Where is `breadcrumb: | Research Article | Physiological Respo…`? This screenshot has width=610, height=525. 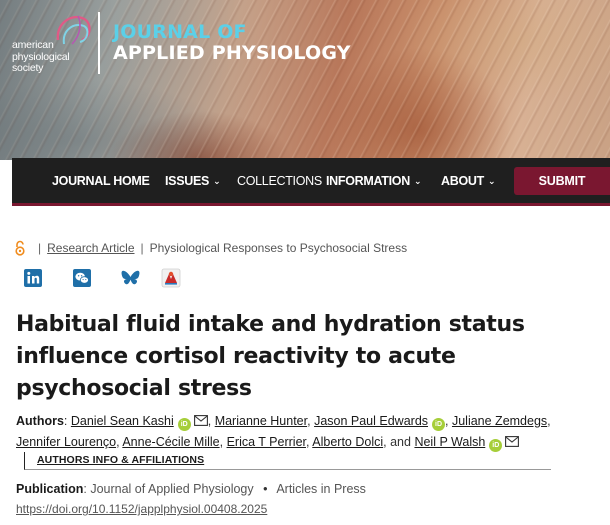
breadcrumb: | Research Article | Physiological Respo… is located at coordinates (210, 248).